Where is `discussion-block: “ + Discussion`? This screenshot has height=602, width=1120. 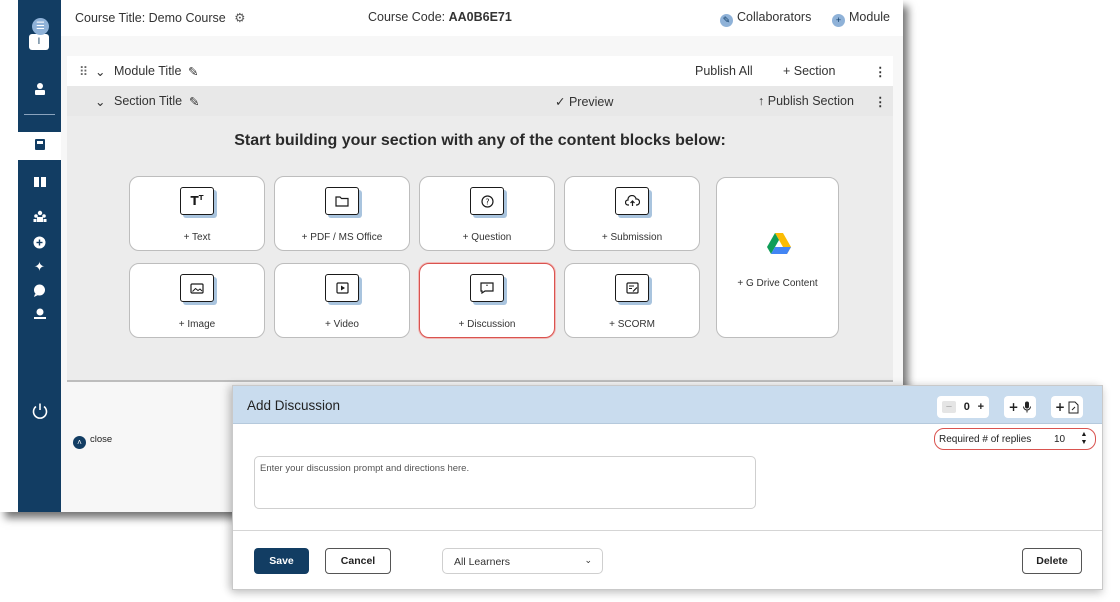
discussion-block: “ + Discussion is located at coordinates (487, 300).